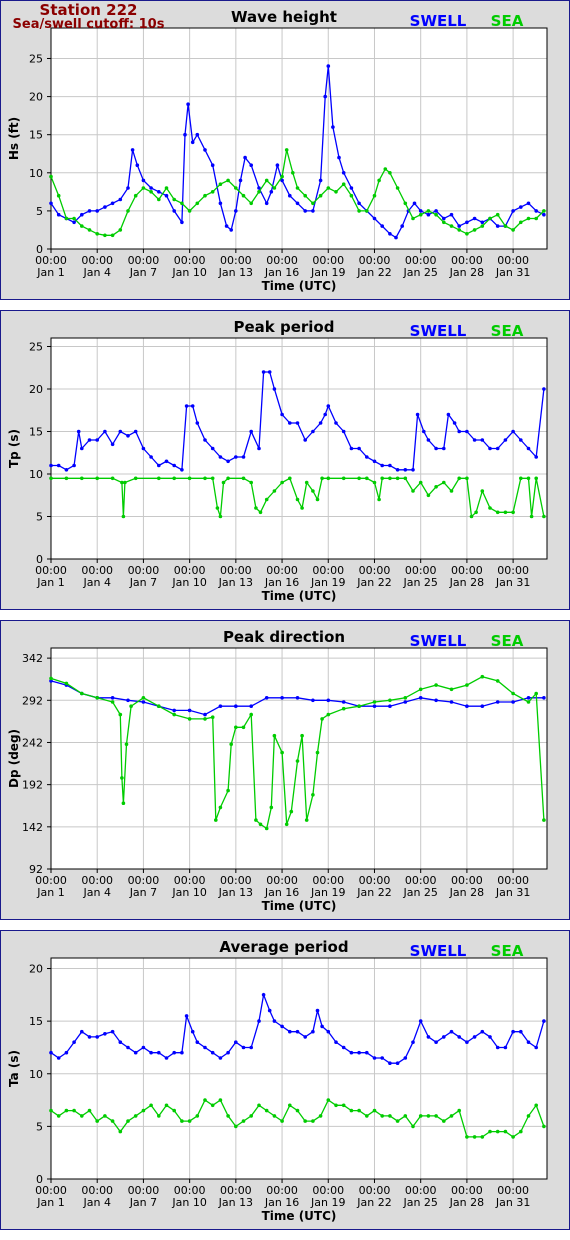  Describe the element at coordinates (419, 892) in the screenshot. I see `x-tick-date: Jan 25` at that location.